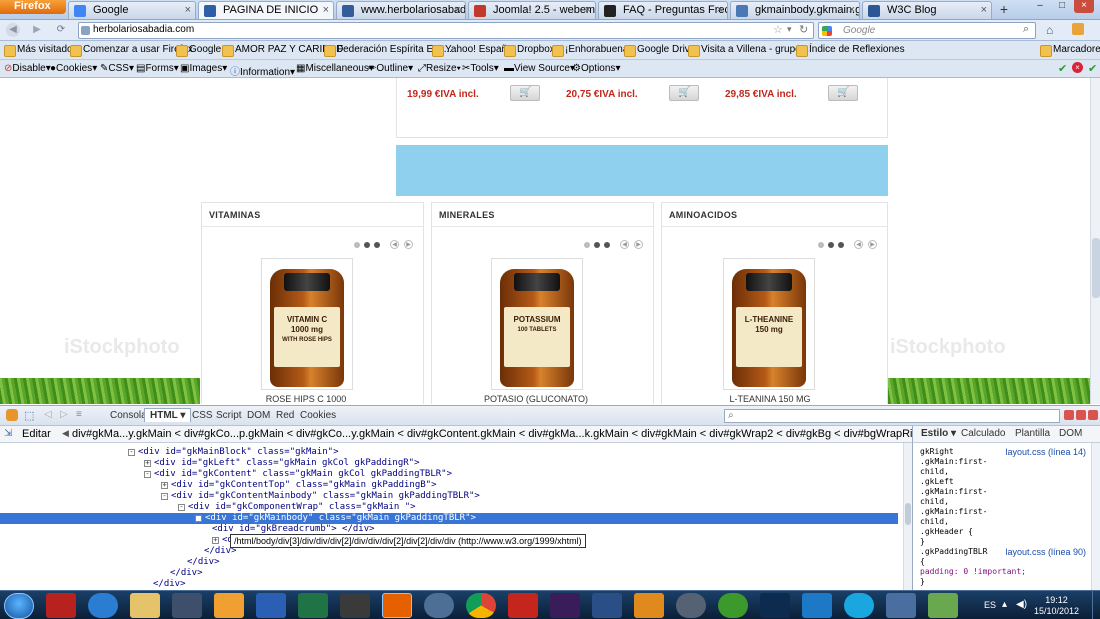  Describe the element at coordinates (19, 606) in the screenshot. I see `start-button` at that location.